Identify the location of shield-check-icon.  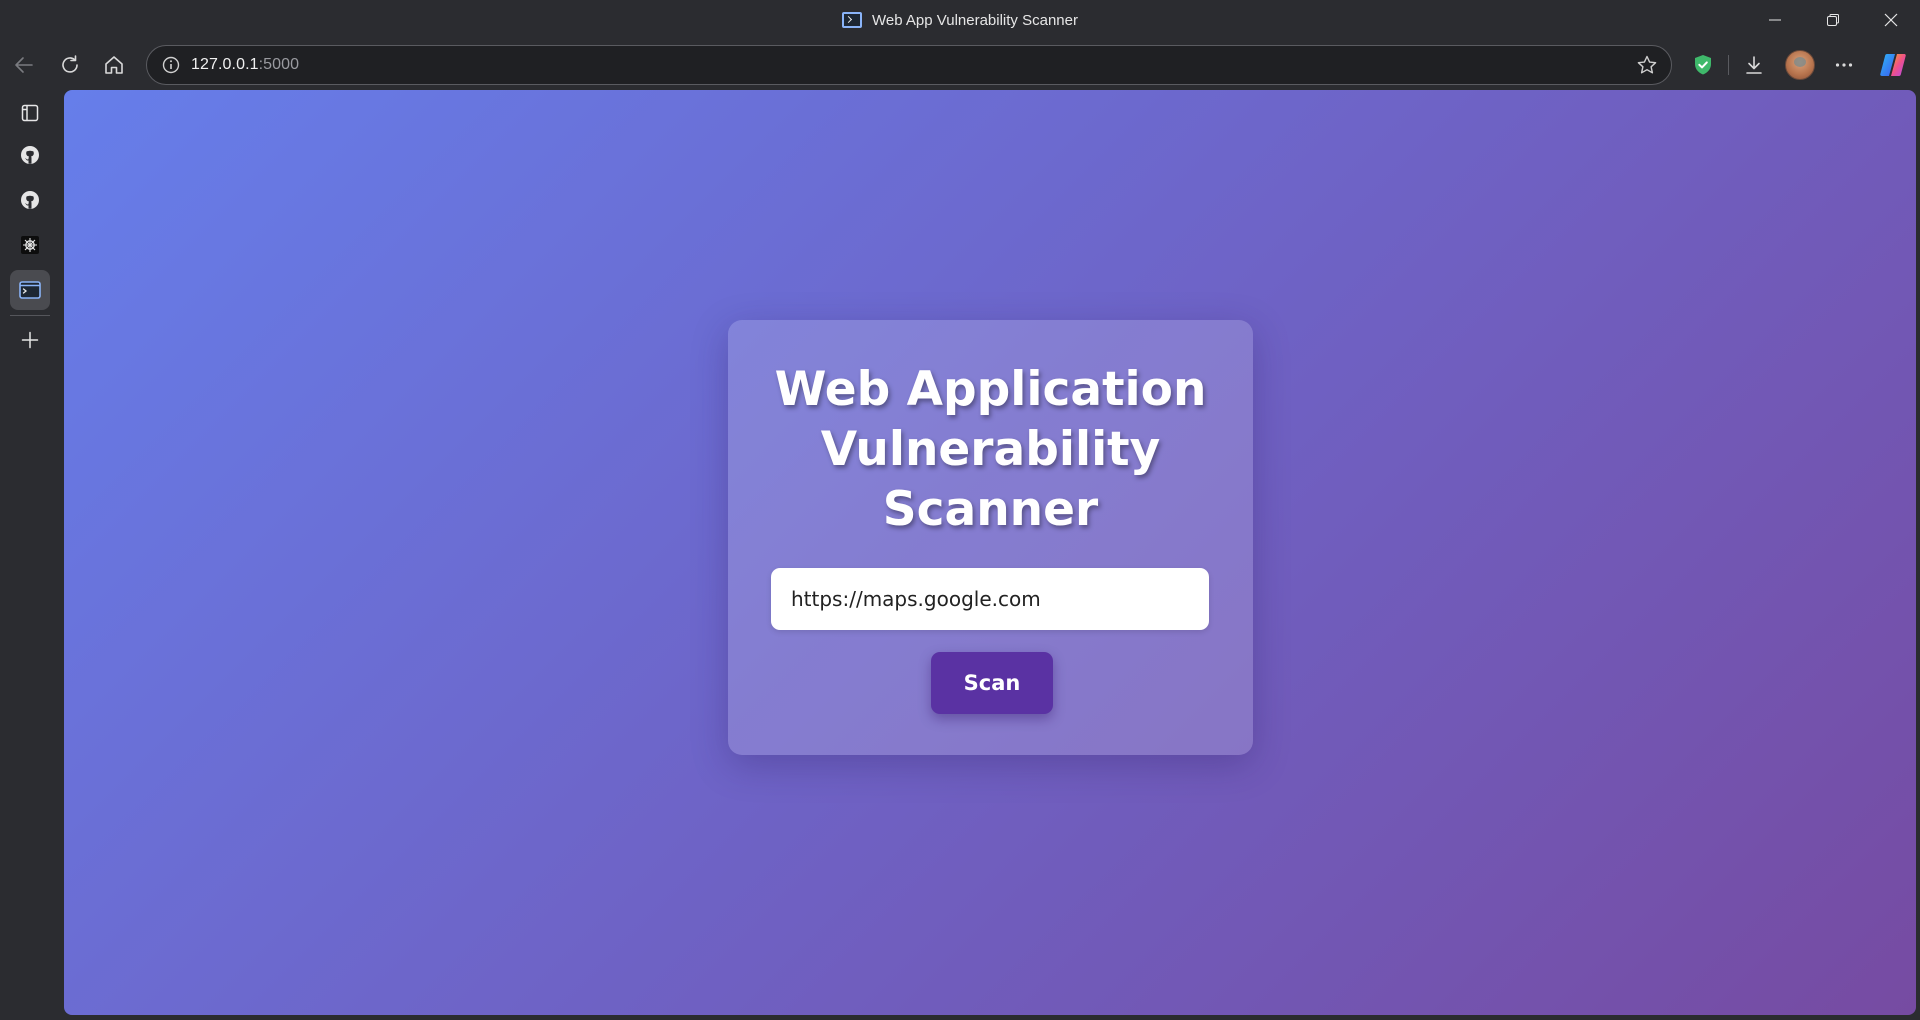
(1703, 65).